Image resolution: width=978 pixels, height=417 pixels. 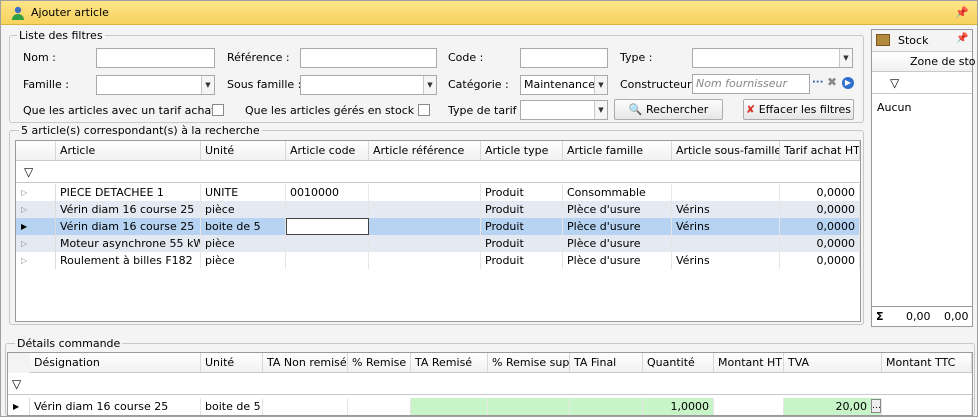 I want to click on clear-icon: ✖, so click(x=832, y=82).